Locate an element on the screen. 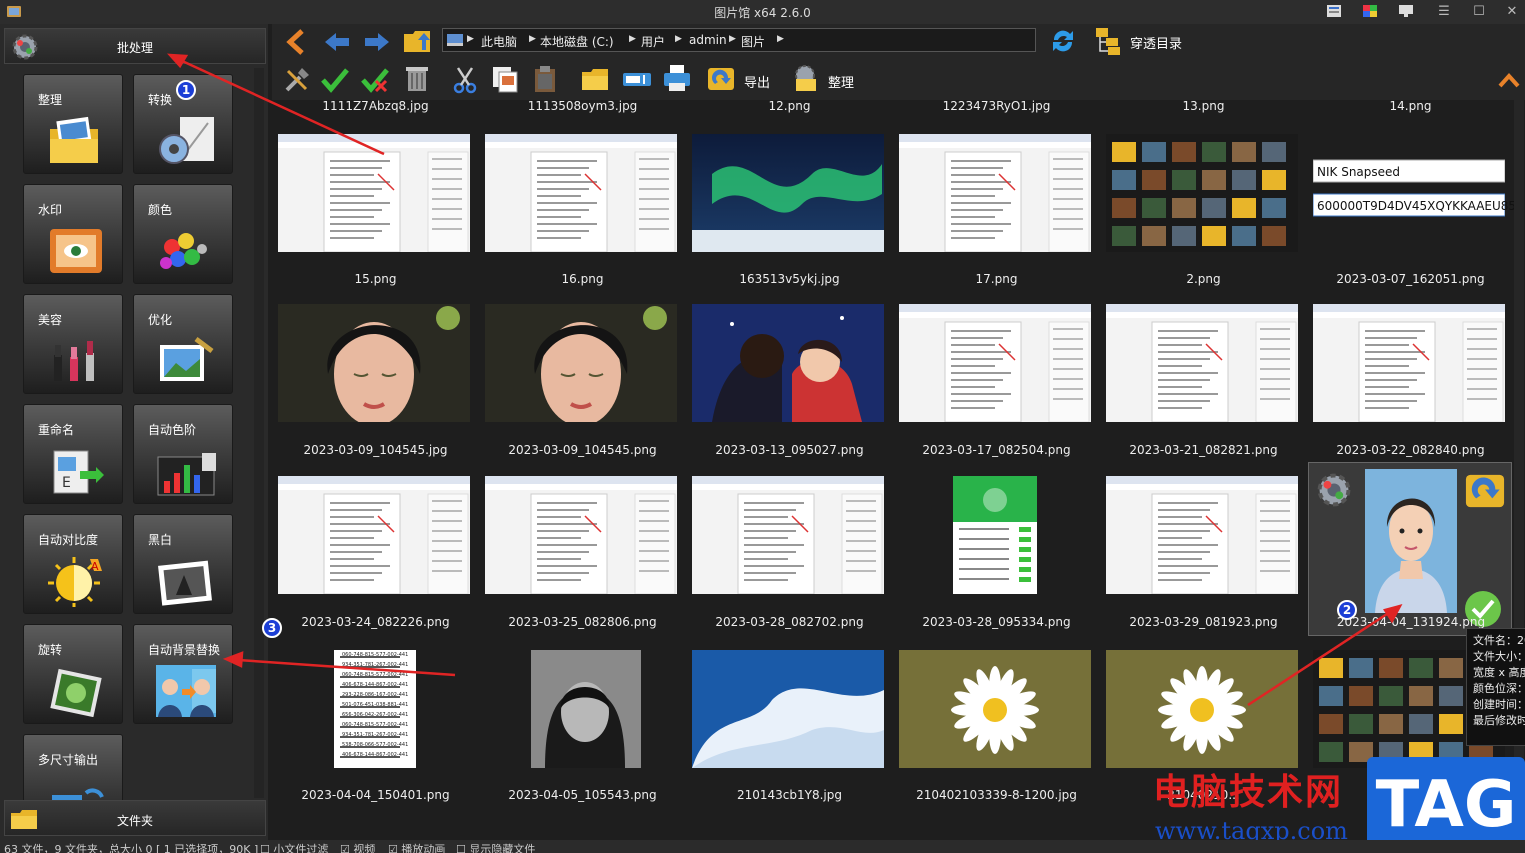 Image resolution: width=1525 pixels, height=853 pixels. thumbnail-caption: 2023-04-05_105543.png is located at coordinates (582, 795).